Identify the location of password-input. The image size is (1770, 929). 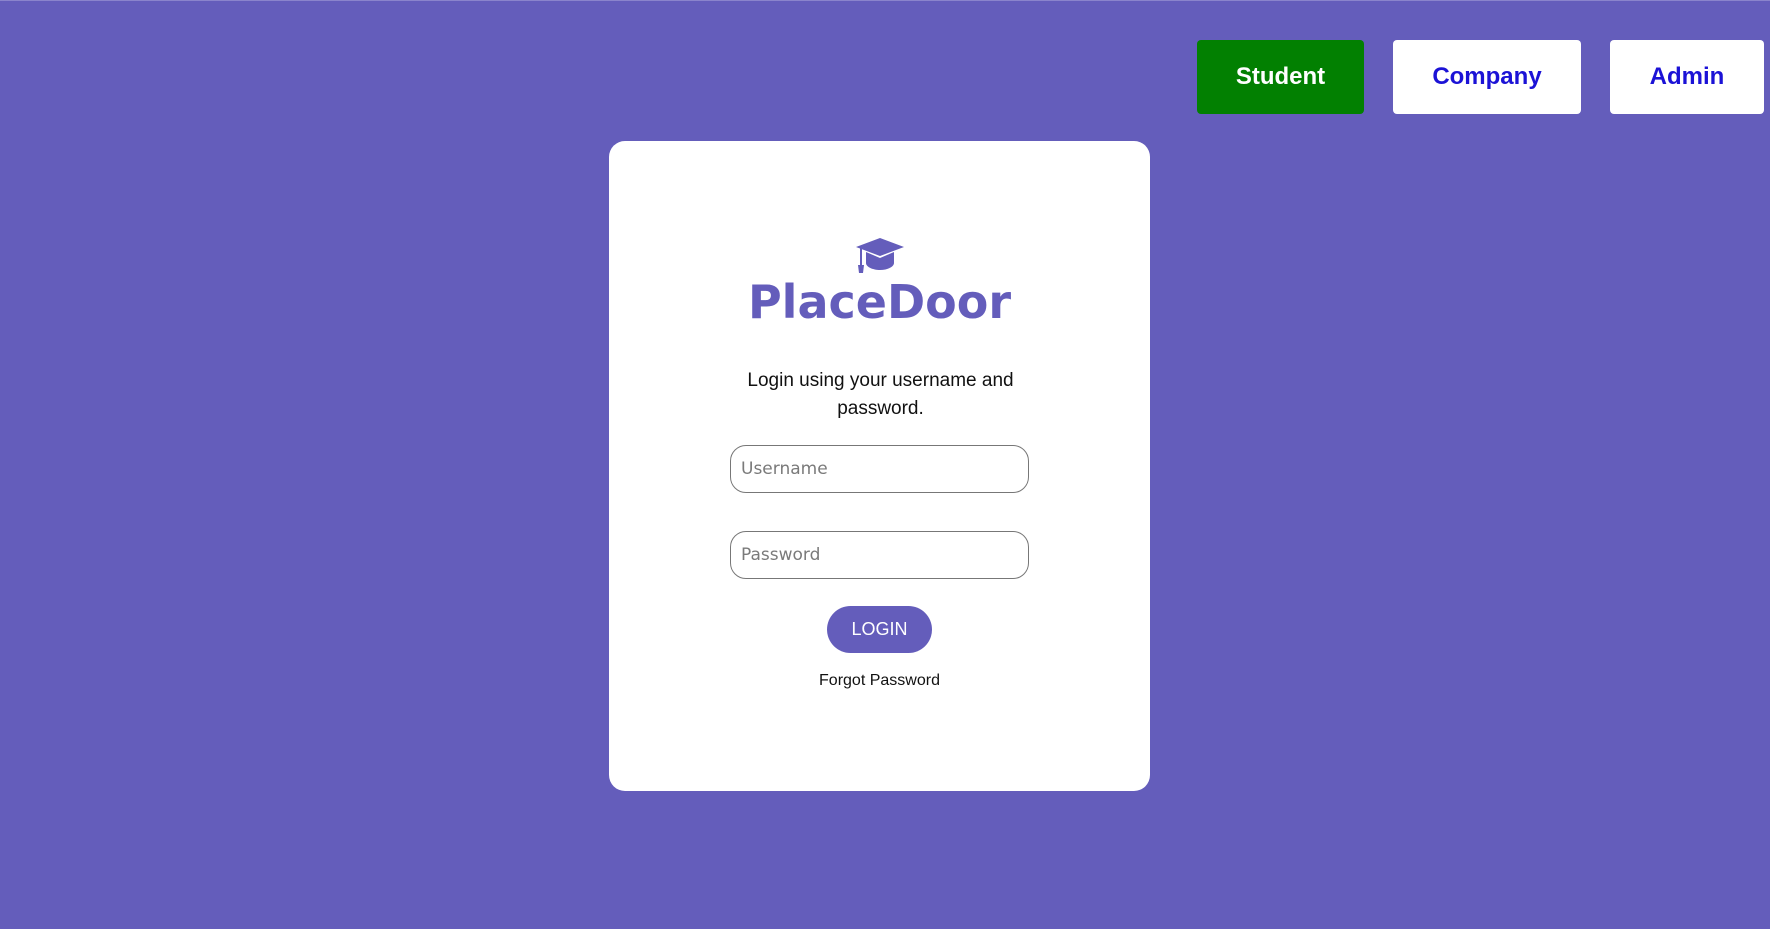
(879, 555).